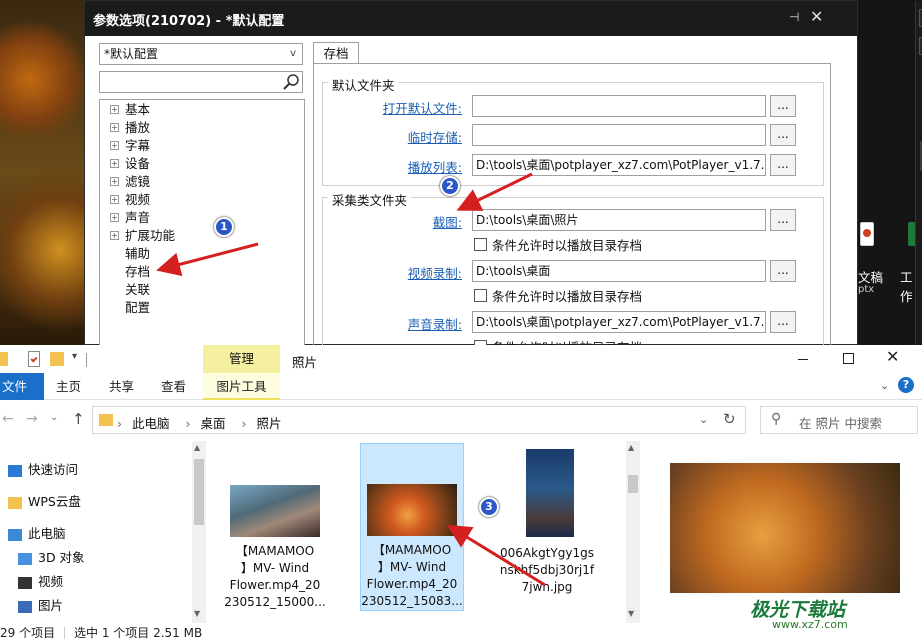 Image resolution: width=922 pixels, height=643 pixels. What do you see at coordinates (489, 507) in the screenshot?
I see `annotation-badge-3: 3` at bounding box center [489, 507].